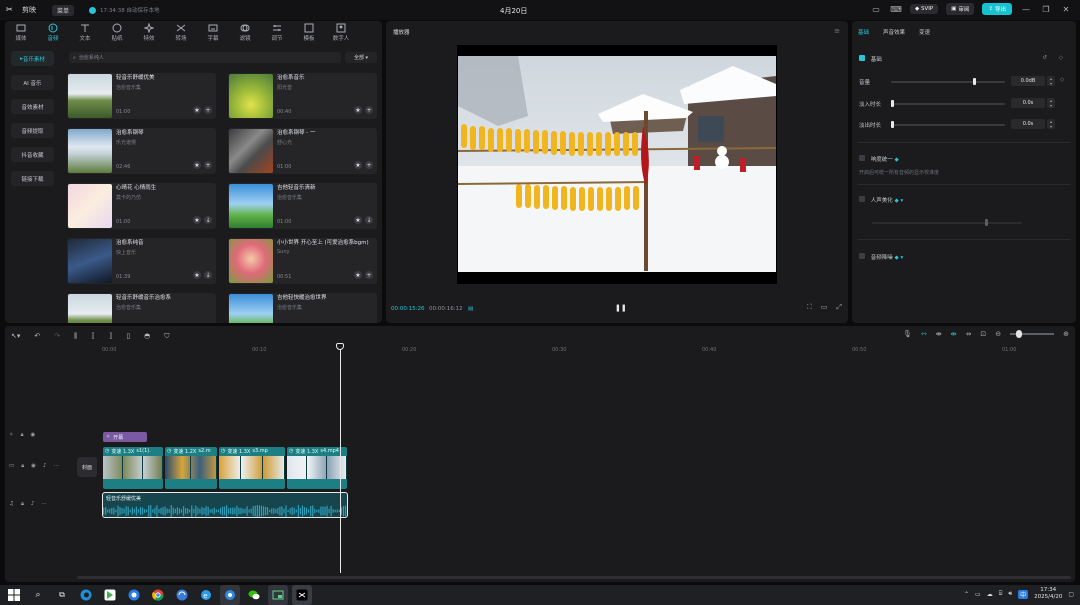 Image resolution: width=1080 pixels, height=605 pixels. I want to click on network-icon: ⌸, so click(1001, 594).